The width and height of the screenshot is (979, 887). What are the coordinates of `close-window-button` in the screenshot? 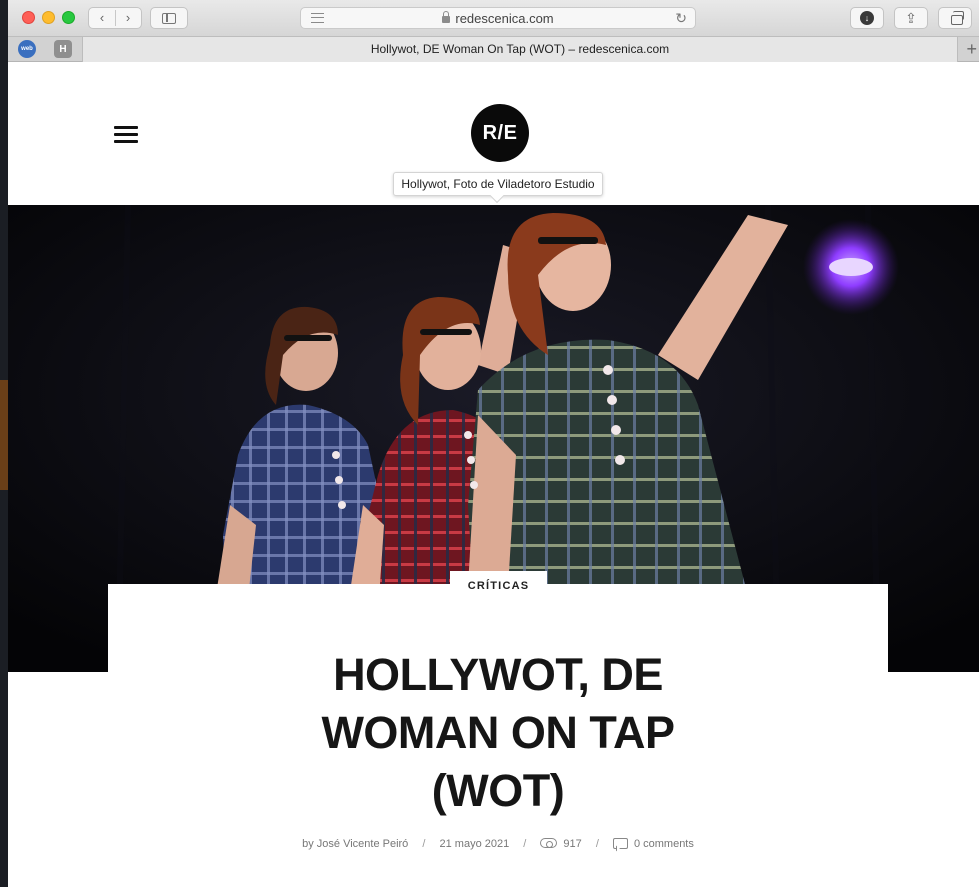 It's located at (28, 17).